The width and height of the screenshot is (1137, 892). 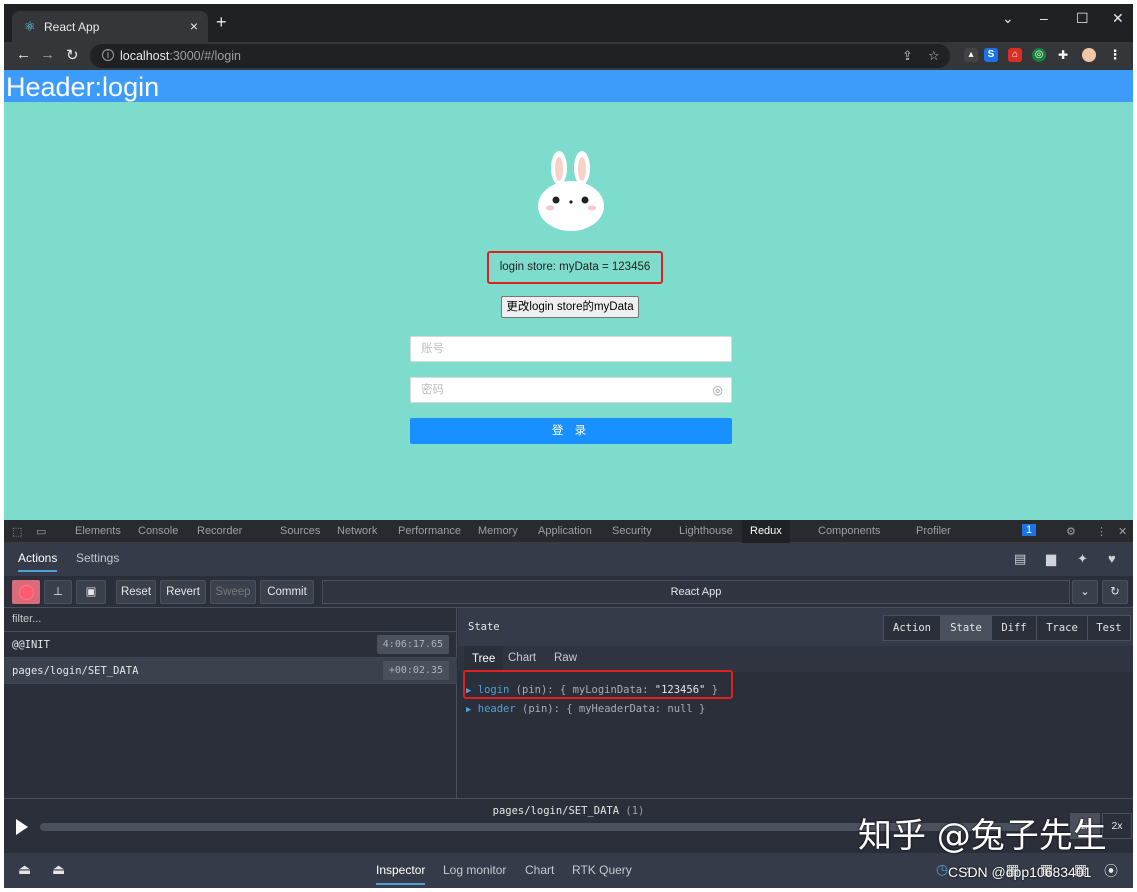 I want to click on store-value-text: login store: myData = 123456, so click(x=575, y=267).